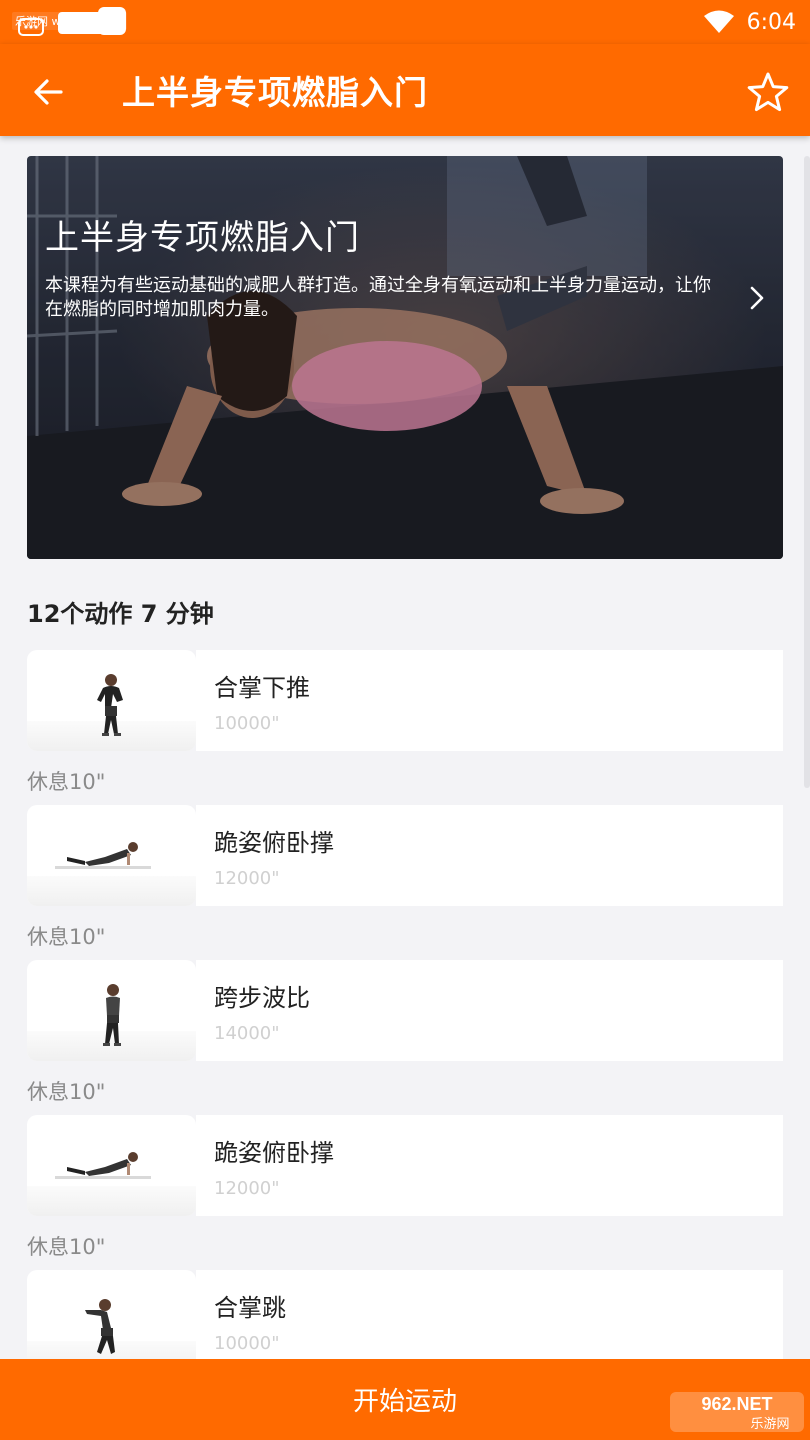 The width and height of the screenshot is (810, 1440). Describe the element at coordinates (405, 22) in the screenshot. I see `status-bar: 乐游网 www.962.net 6:04` at that location.